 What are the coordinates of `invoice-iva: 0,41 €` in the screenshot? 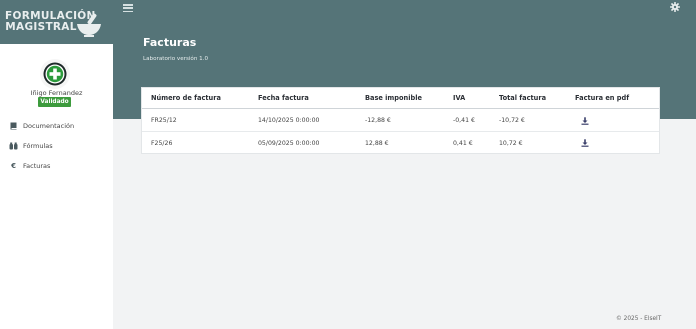 It's located at (463, 143).